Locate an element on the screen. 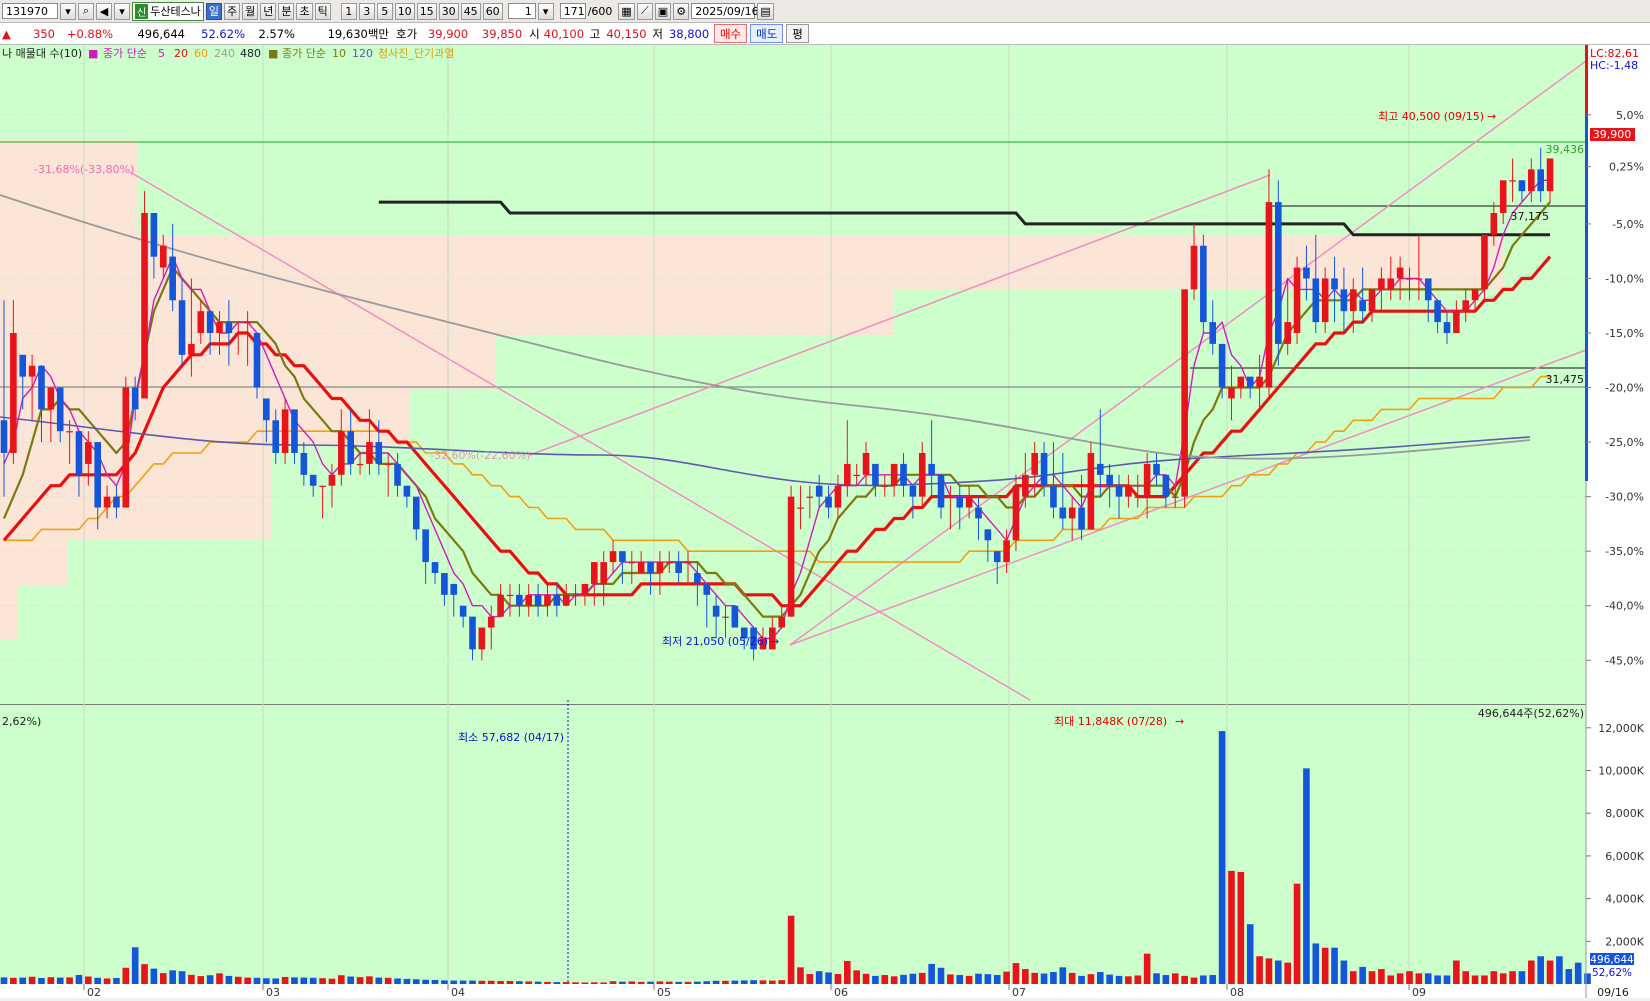  period-day-button: 일 is located at coordinates (213, 11).